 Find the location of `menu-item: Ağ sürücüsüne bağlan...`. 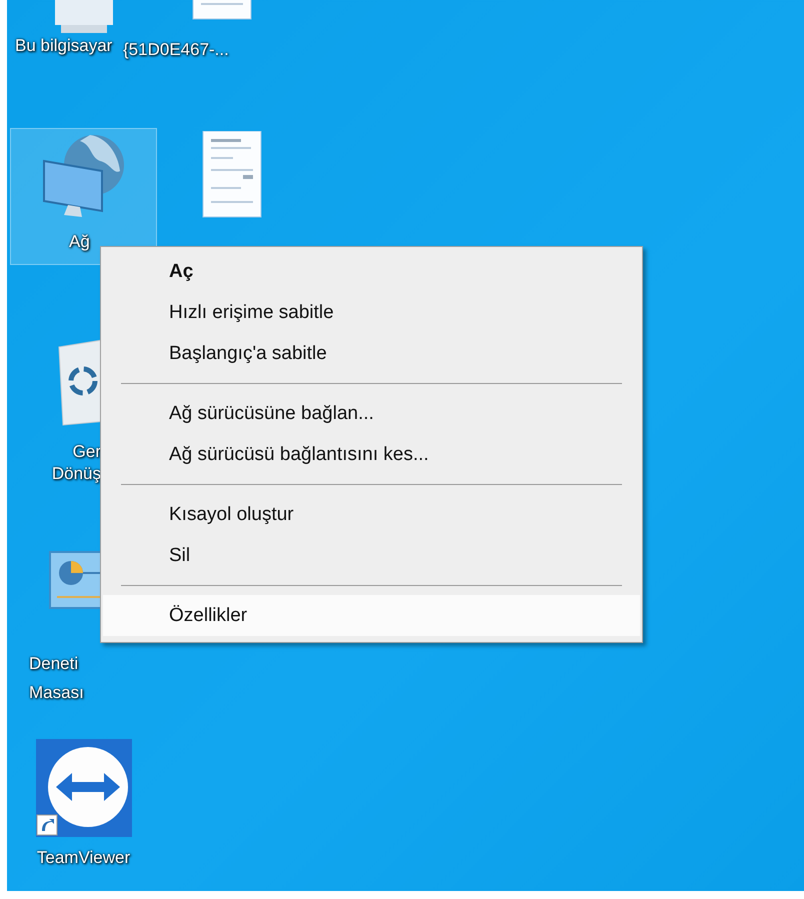

menu-item: Ağ sürücüsüne bağlan... is located at coordinates (371, 413).